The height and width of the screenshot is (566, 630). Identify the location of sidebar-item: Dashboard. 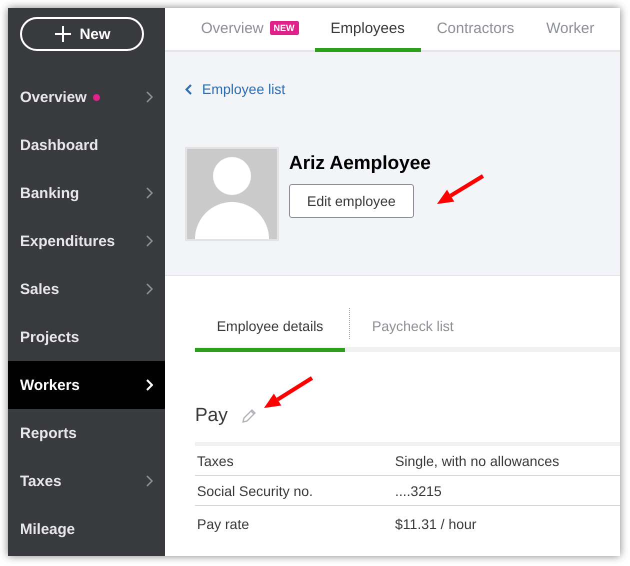
(86, 145).